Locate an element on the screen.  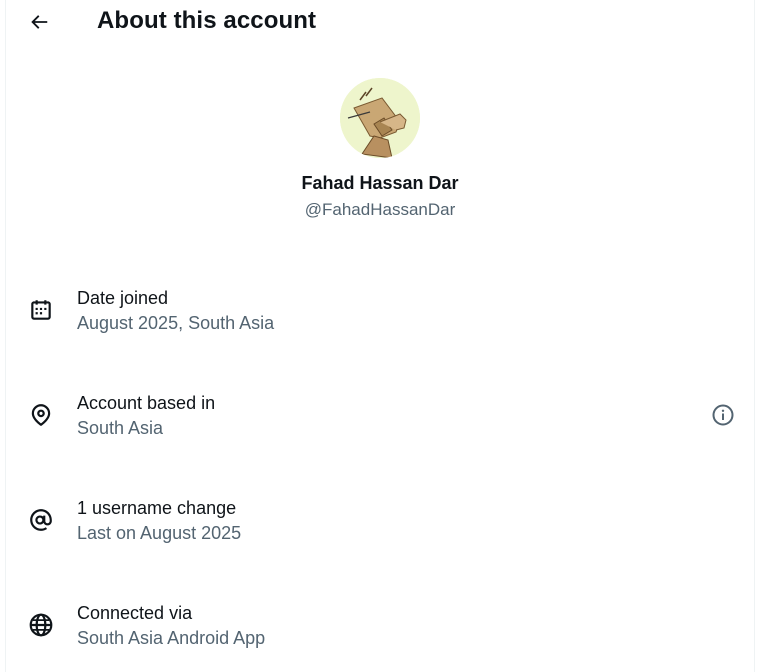
info-icon is located at coordinates (723, 415).